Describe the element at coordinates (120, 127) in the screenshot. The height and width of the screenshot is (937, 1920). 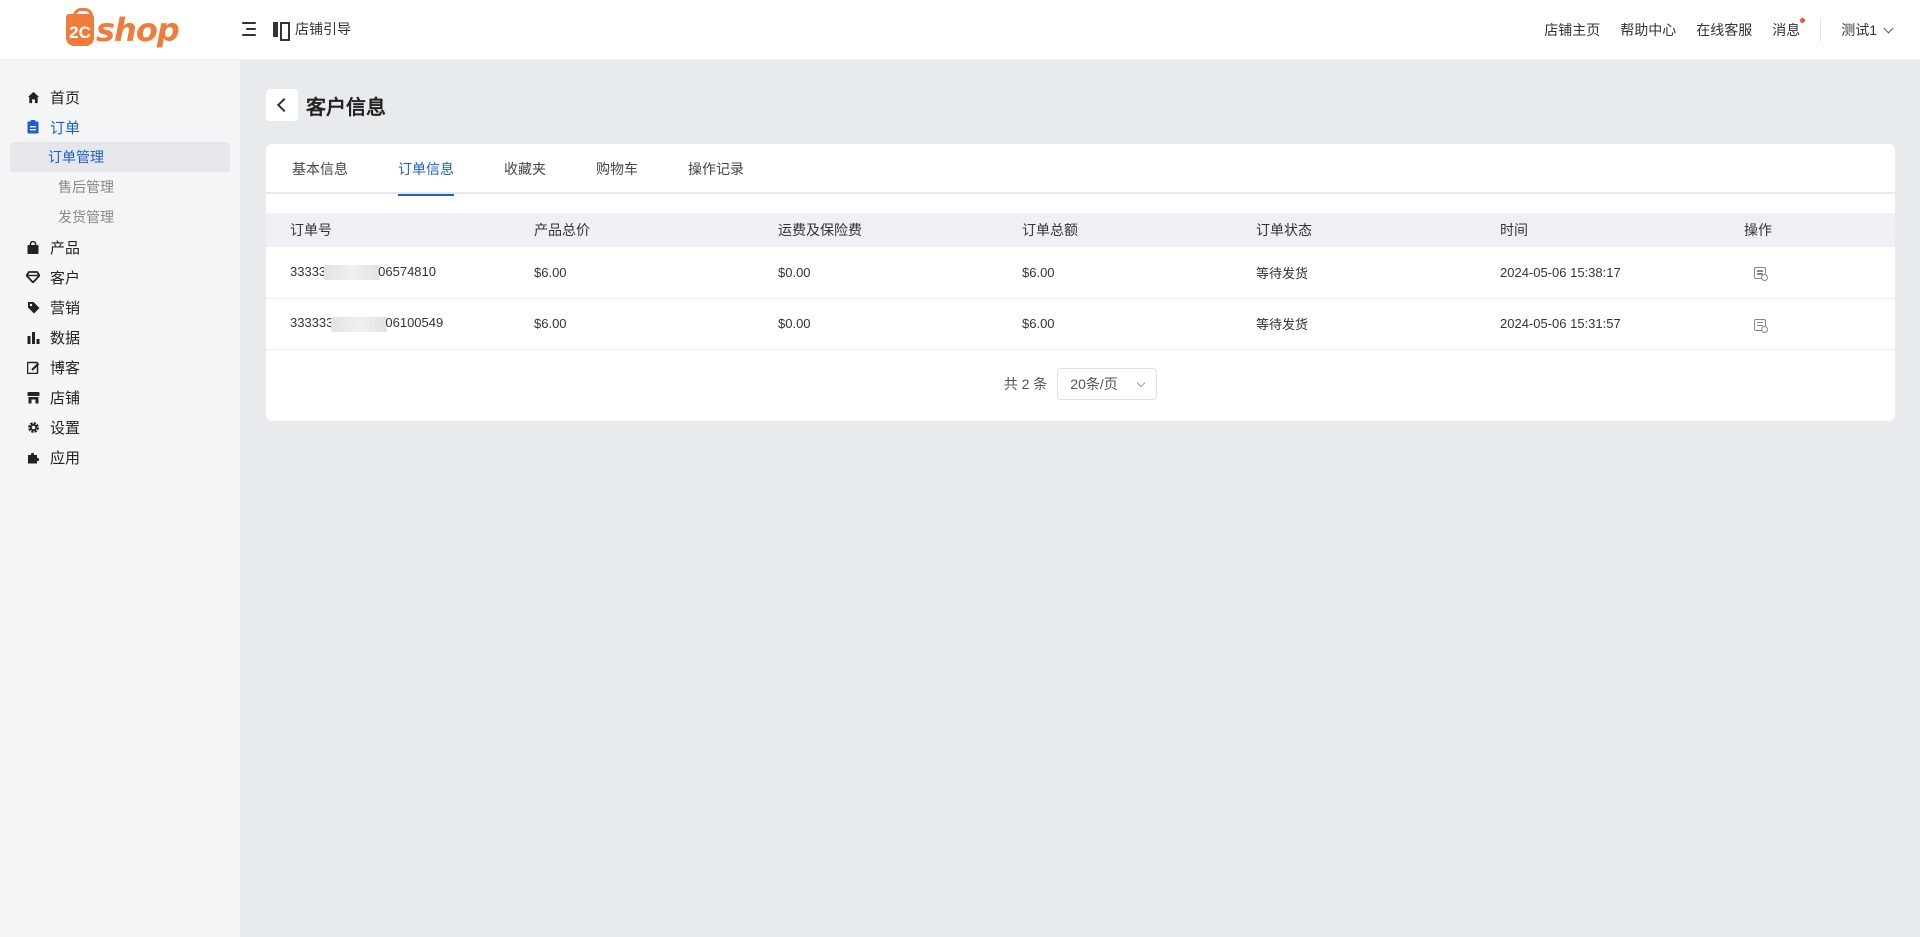
I see `sidebar-item-orders: 订单` at that location.